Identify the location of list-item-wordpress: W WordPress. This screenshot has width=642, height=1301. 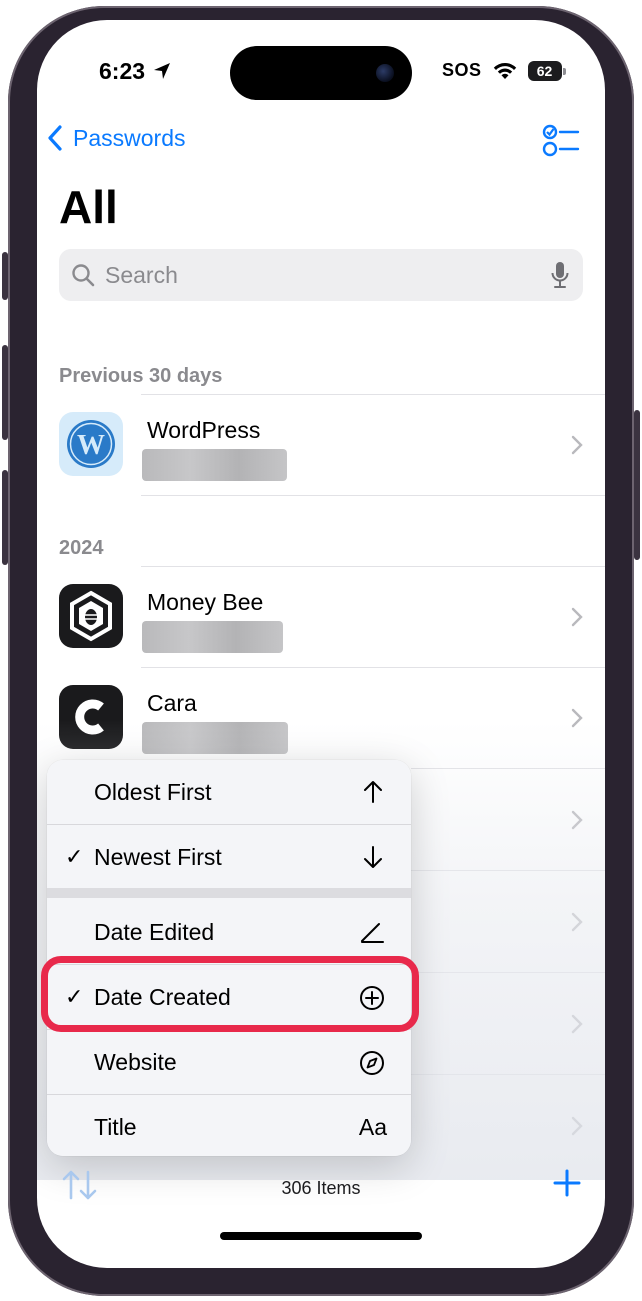
(332, 444).